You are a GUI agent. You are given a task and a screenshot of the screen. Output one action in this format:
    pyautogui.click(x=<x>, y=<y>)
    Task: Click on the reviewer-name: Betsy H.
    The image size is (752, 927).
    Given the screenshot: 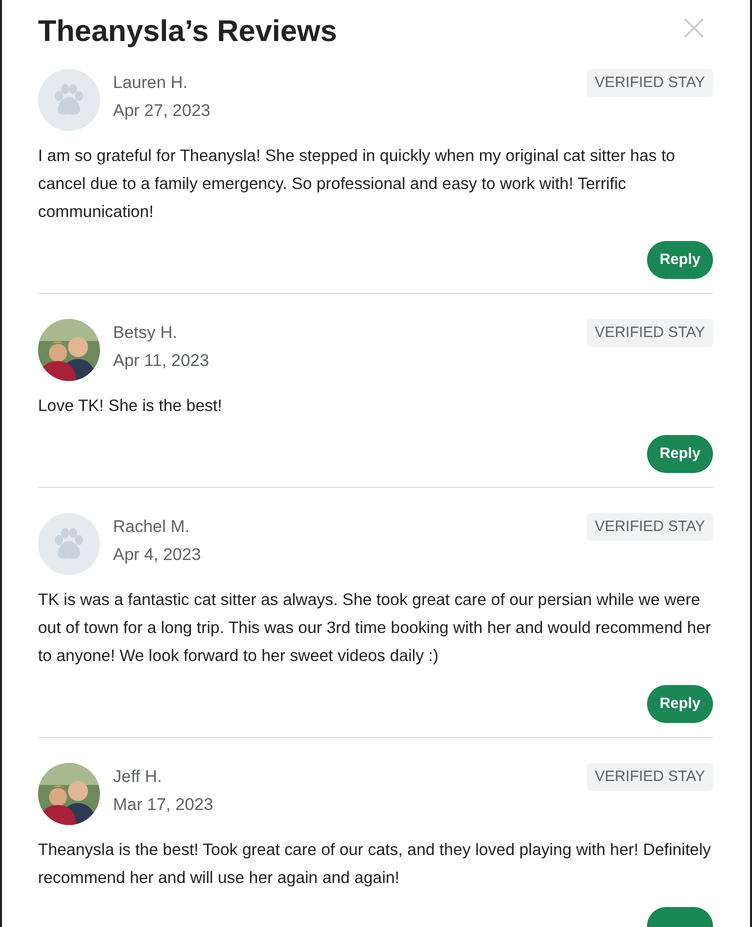 What is the action you would take?
    pyautogui.click(x=145, y=333)
    